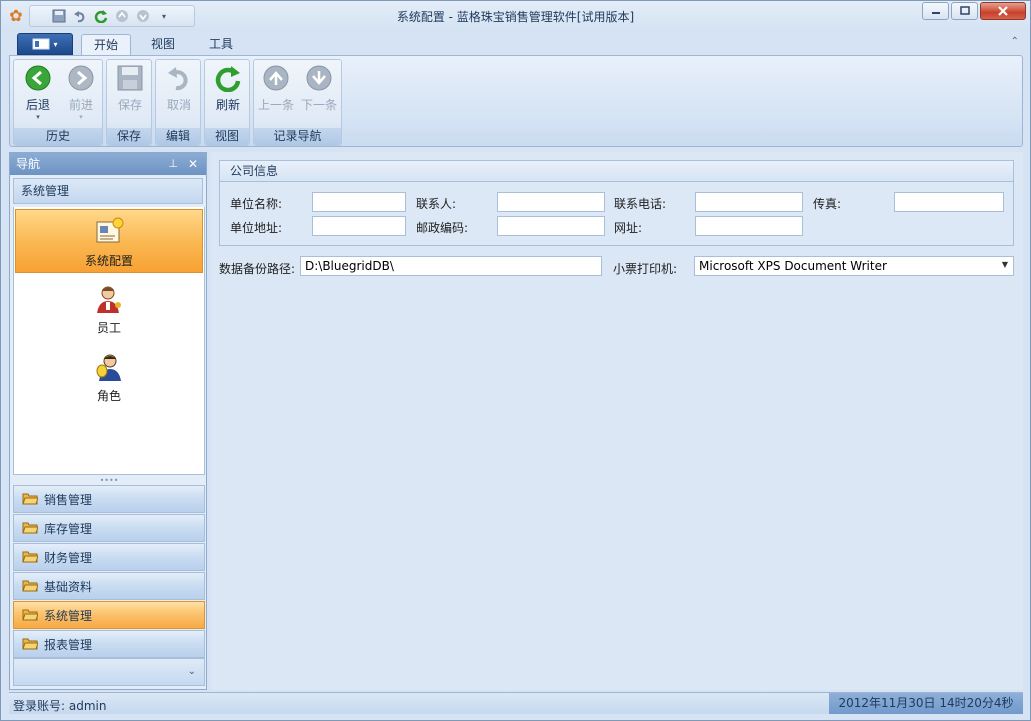 This screenshot has width=1031, height=721. What do you see at coordinates (926, 703) in the screenshot?
I see `datetime-status: 2012年11月30日 14时20分4秒` at bounding box center [926, 703].